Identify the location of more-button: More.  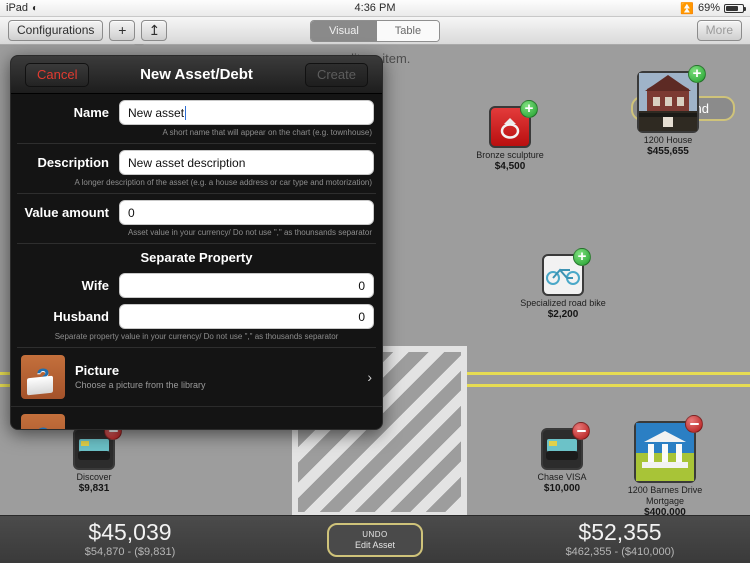
(719, 30).